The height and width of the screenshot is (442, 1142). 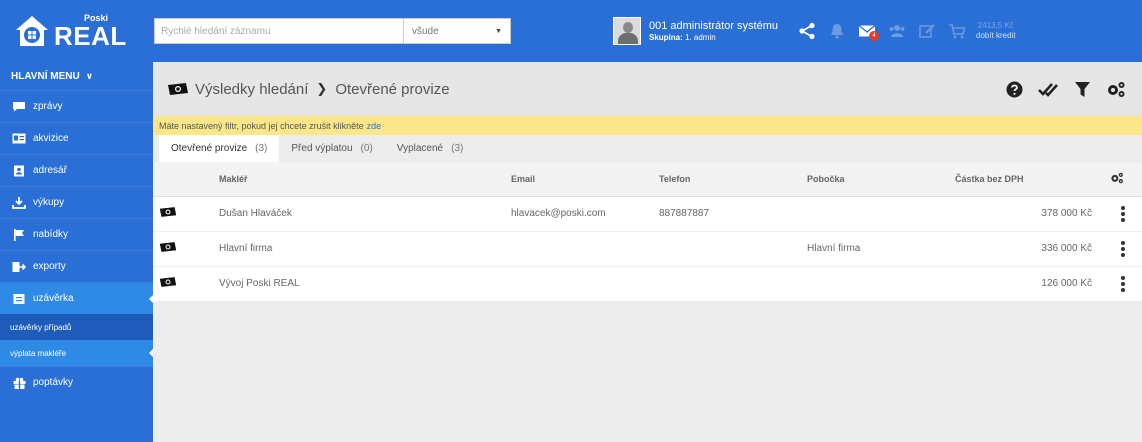 I want to click on help-button, so click(x=1014, y=89).